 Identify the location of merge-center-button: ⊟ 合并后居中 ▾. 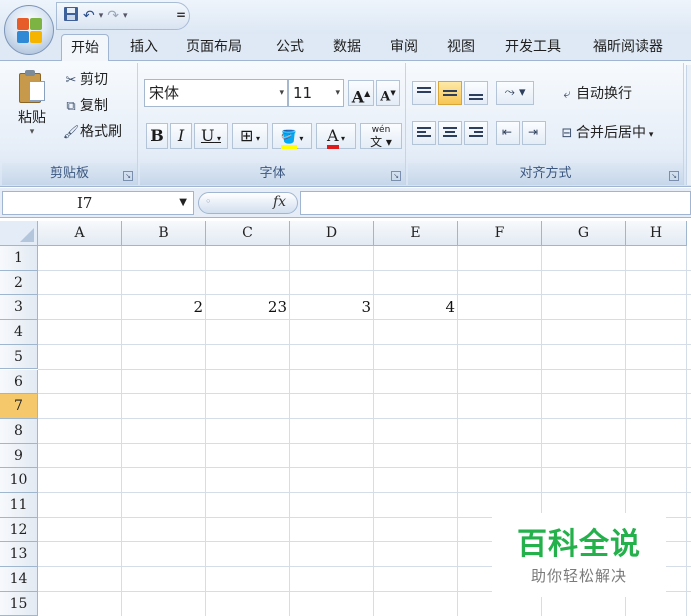
(606, 133).